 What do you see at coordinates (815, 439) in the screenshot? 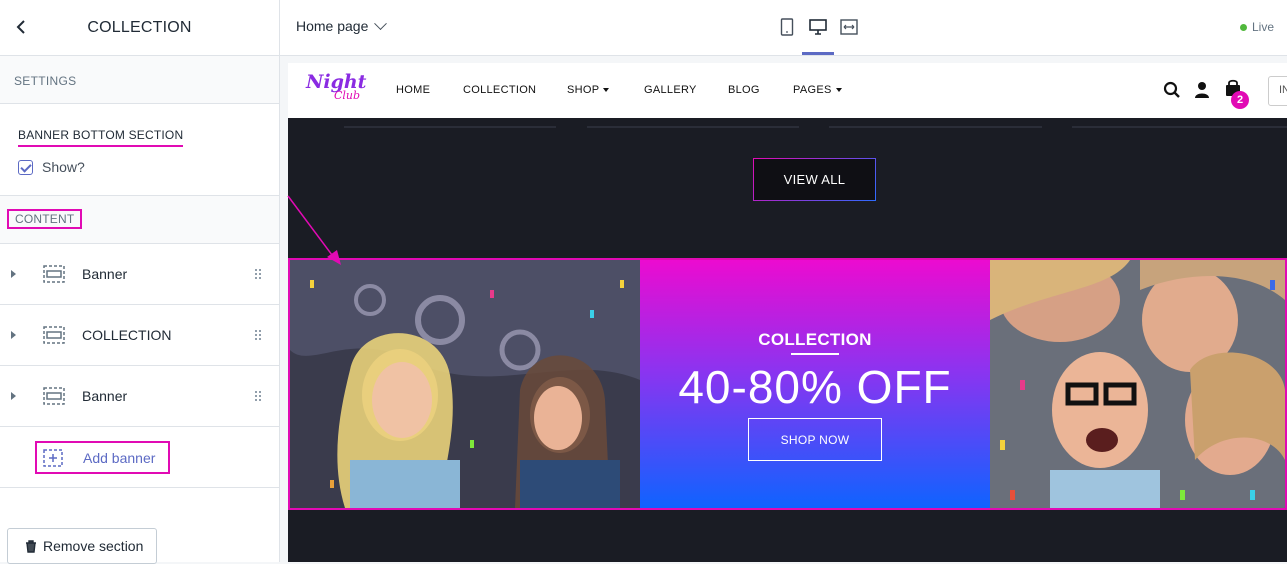
I see `shop-now-button: SHOP NOW` at bounding box center [815, 439].